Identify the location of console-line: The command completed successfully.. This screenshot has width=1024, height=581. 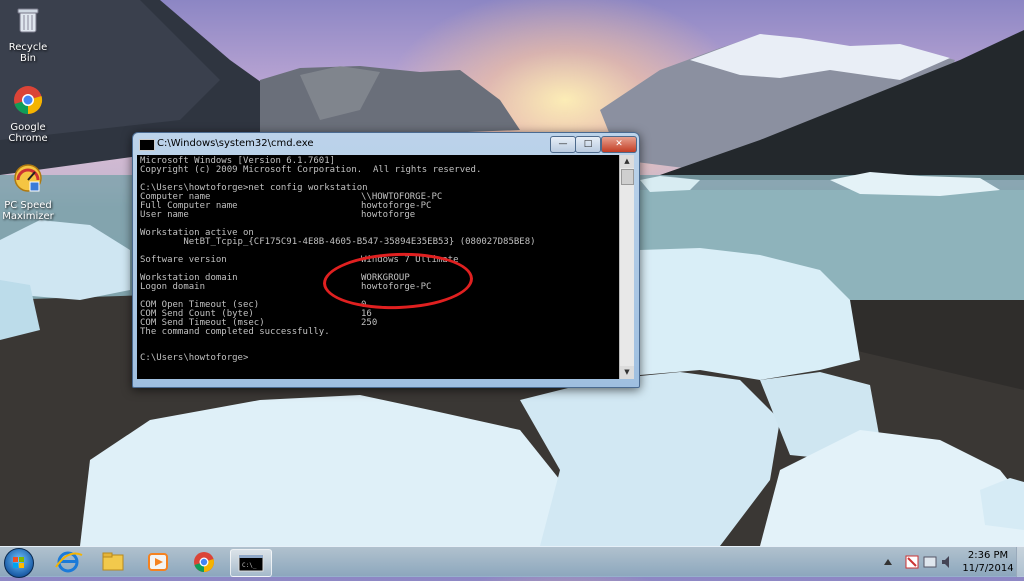
(235, 332).